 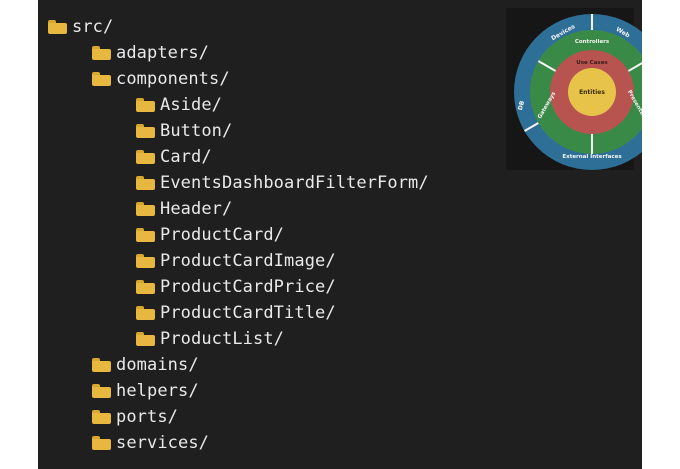 I want to click on tree-item: ProductCardPrice/, so click(x=236, y=287).